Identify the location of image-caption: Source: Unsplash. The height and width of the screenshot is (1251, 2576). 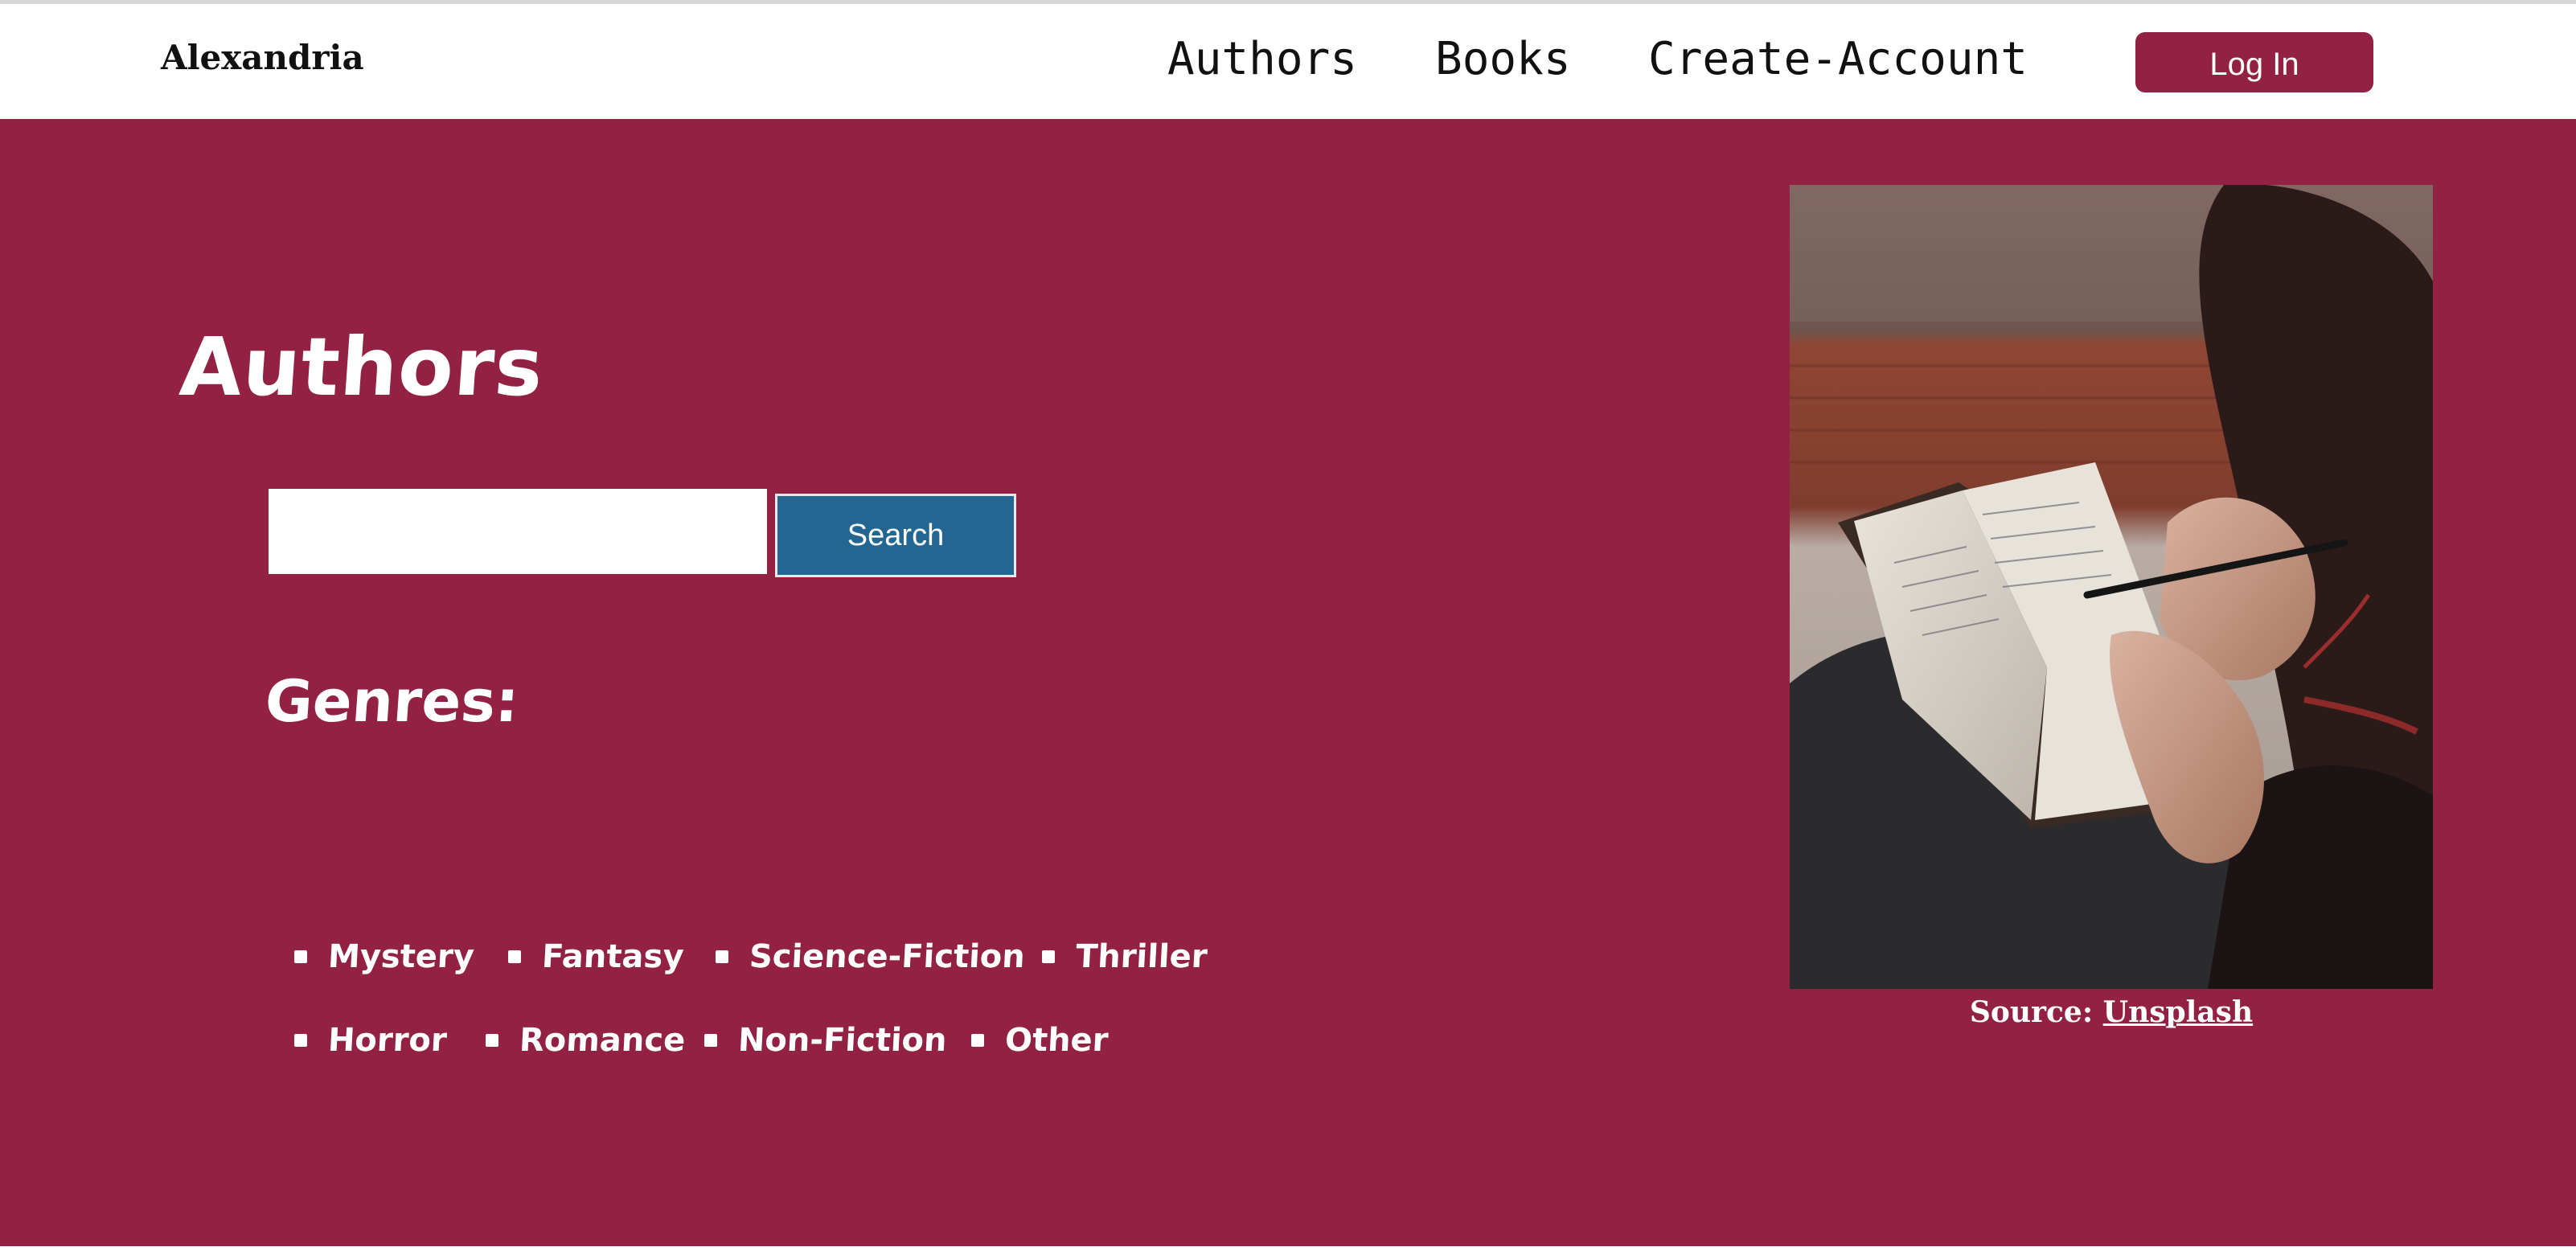
(2111, 1012).